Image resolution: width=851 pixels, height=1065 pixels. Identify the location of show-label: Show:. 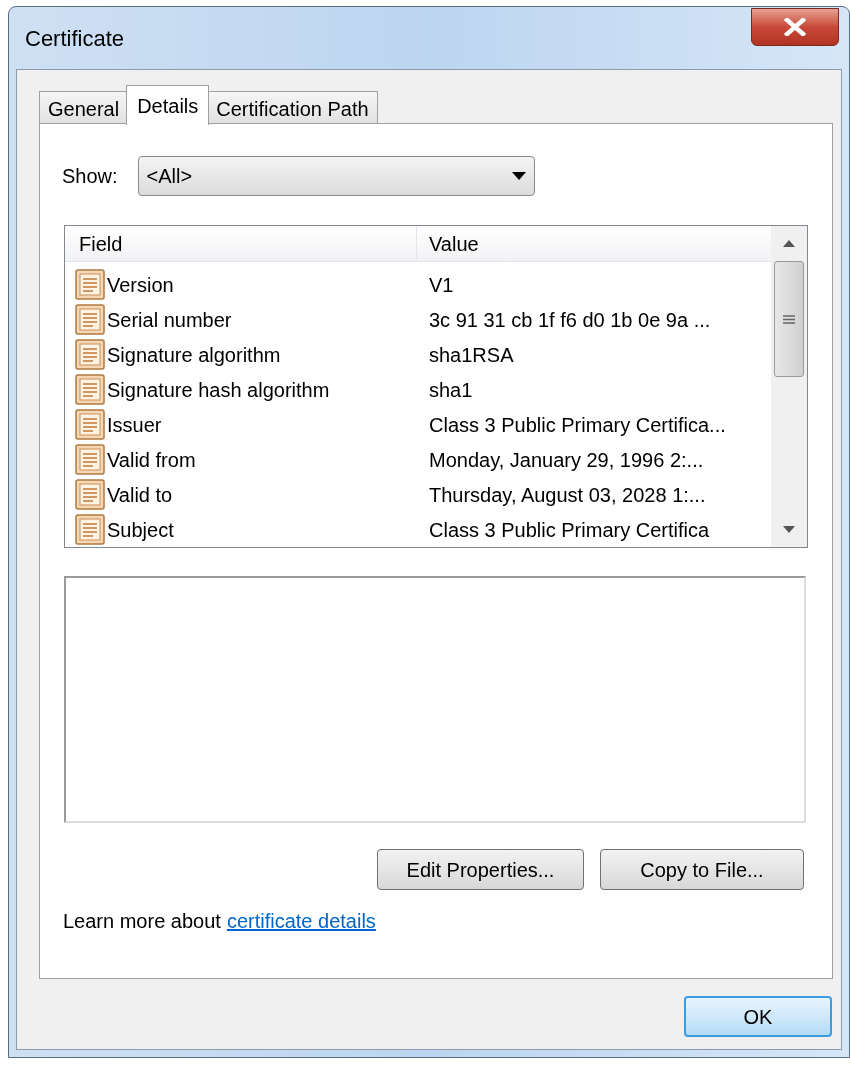
(90, 176).